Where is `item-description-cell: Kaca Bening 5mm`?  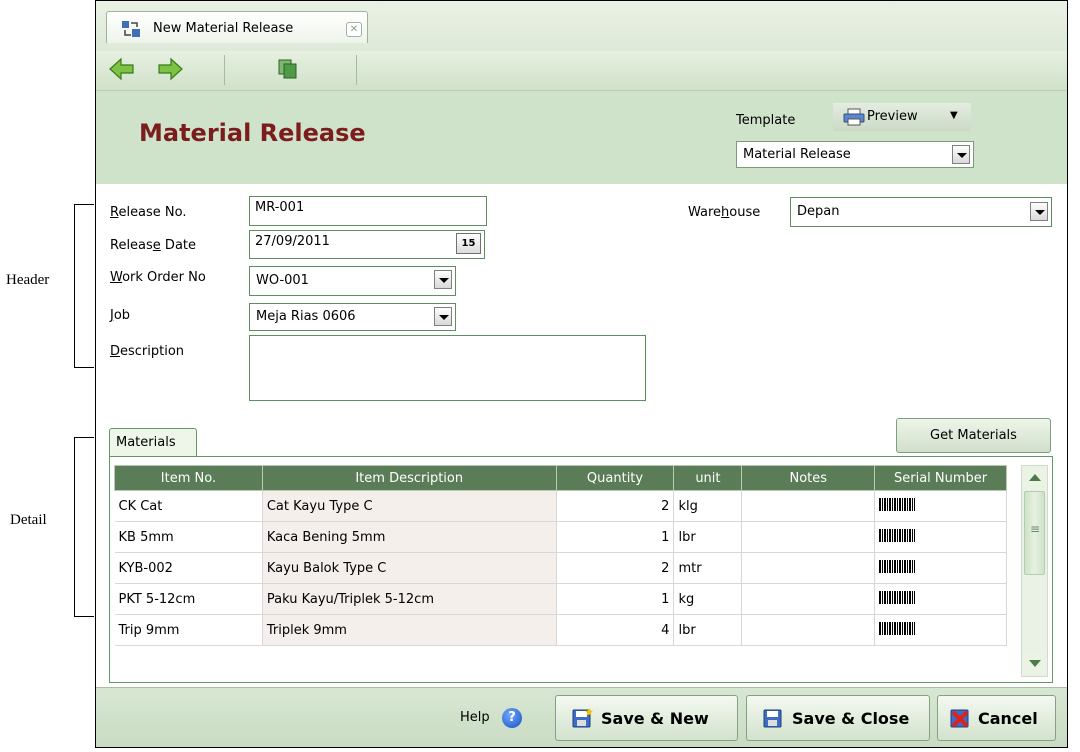
item-description-cell: Kaca Bening 5mm is located at coordinates (409, 537).